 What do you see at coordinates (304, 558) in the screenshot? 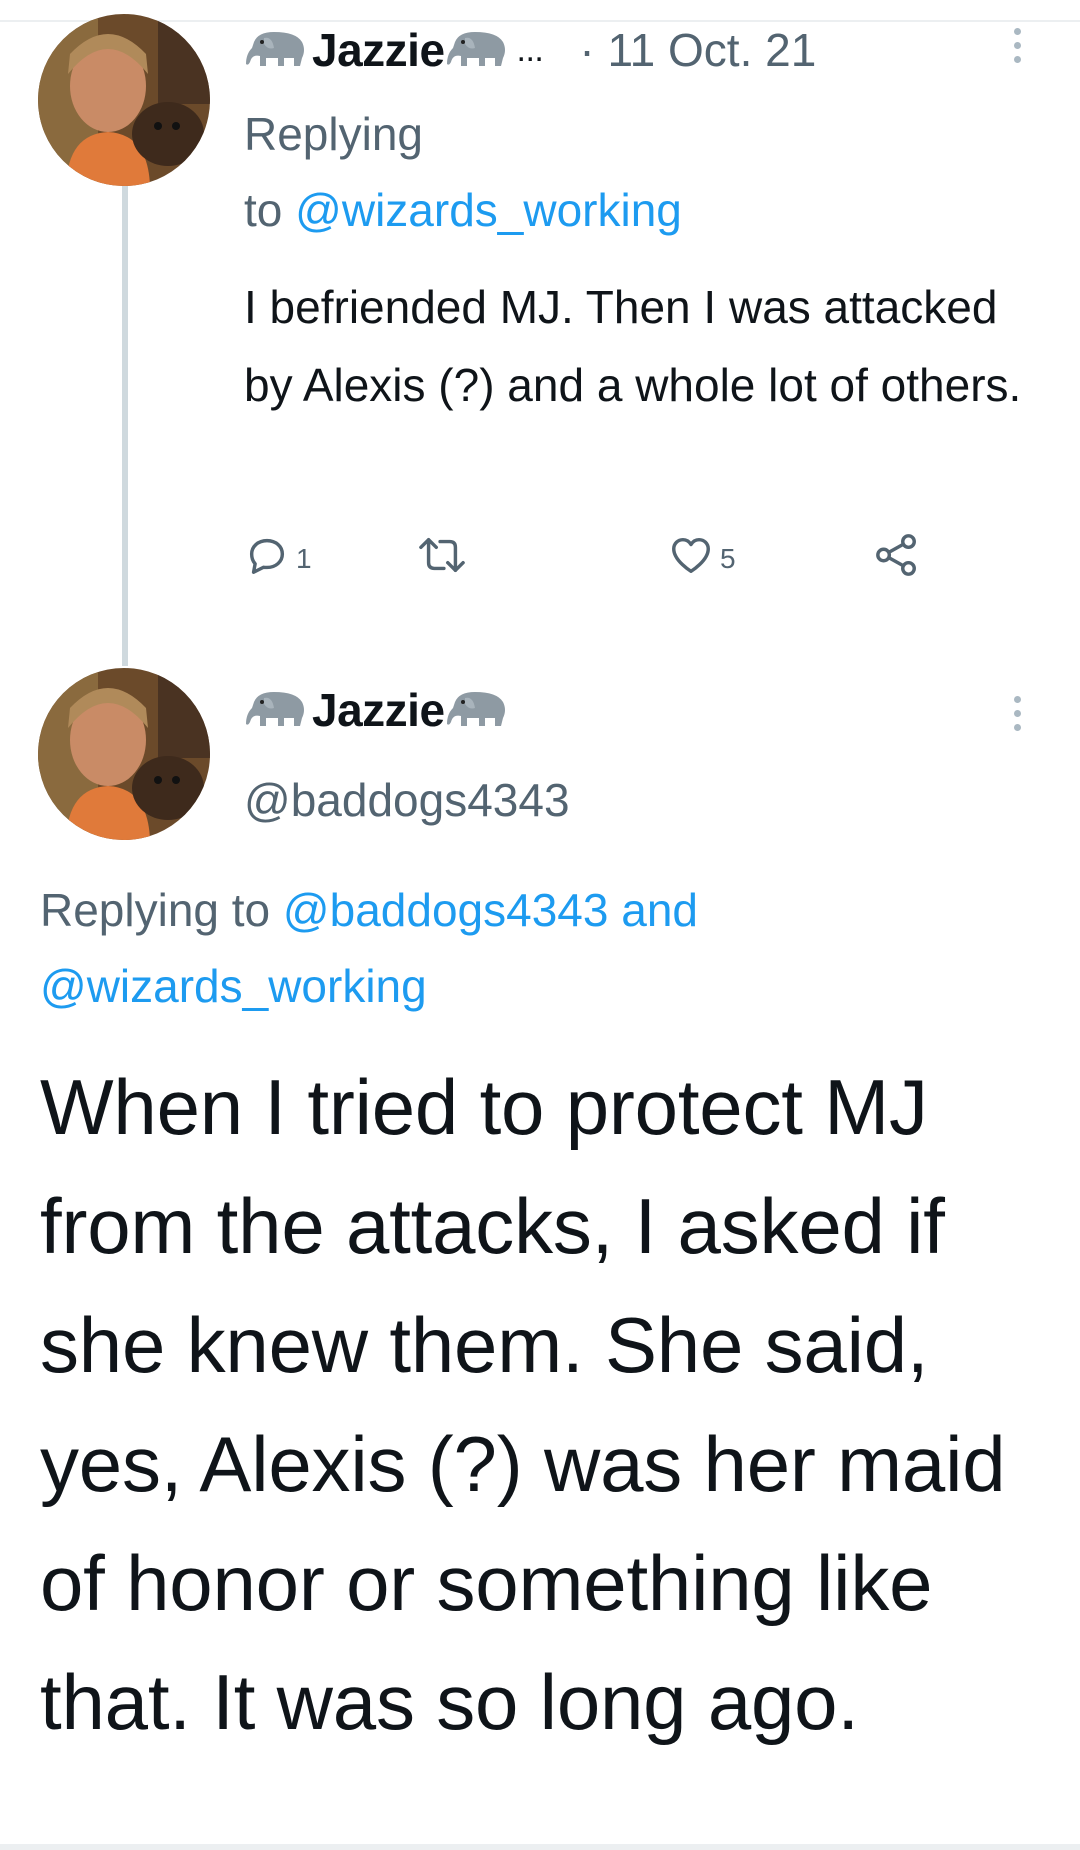
I see `reply-count: 1` at bounding box center [304, 558].